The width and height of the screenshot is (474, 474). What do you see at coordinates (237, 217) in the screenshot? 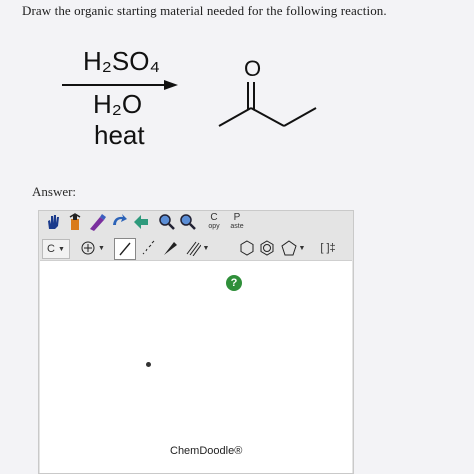
I see `paste-label-top: P` at bounding box center [237, 217].